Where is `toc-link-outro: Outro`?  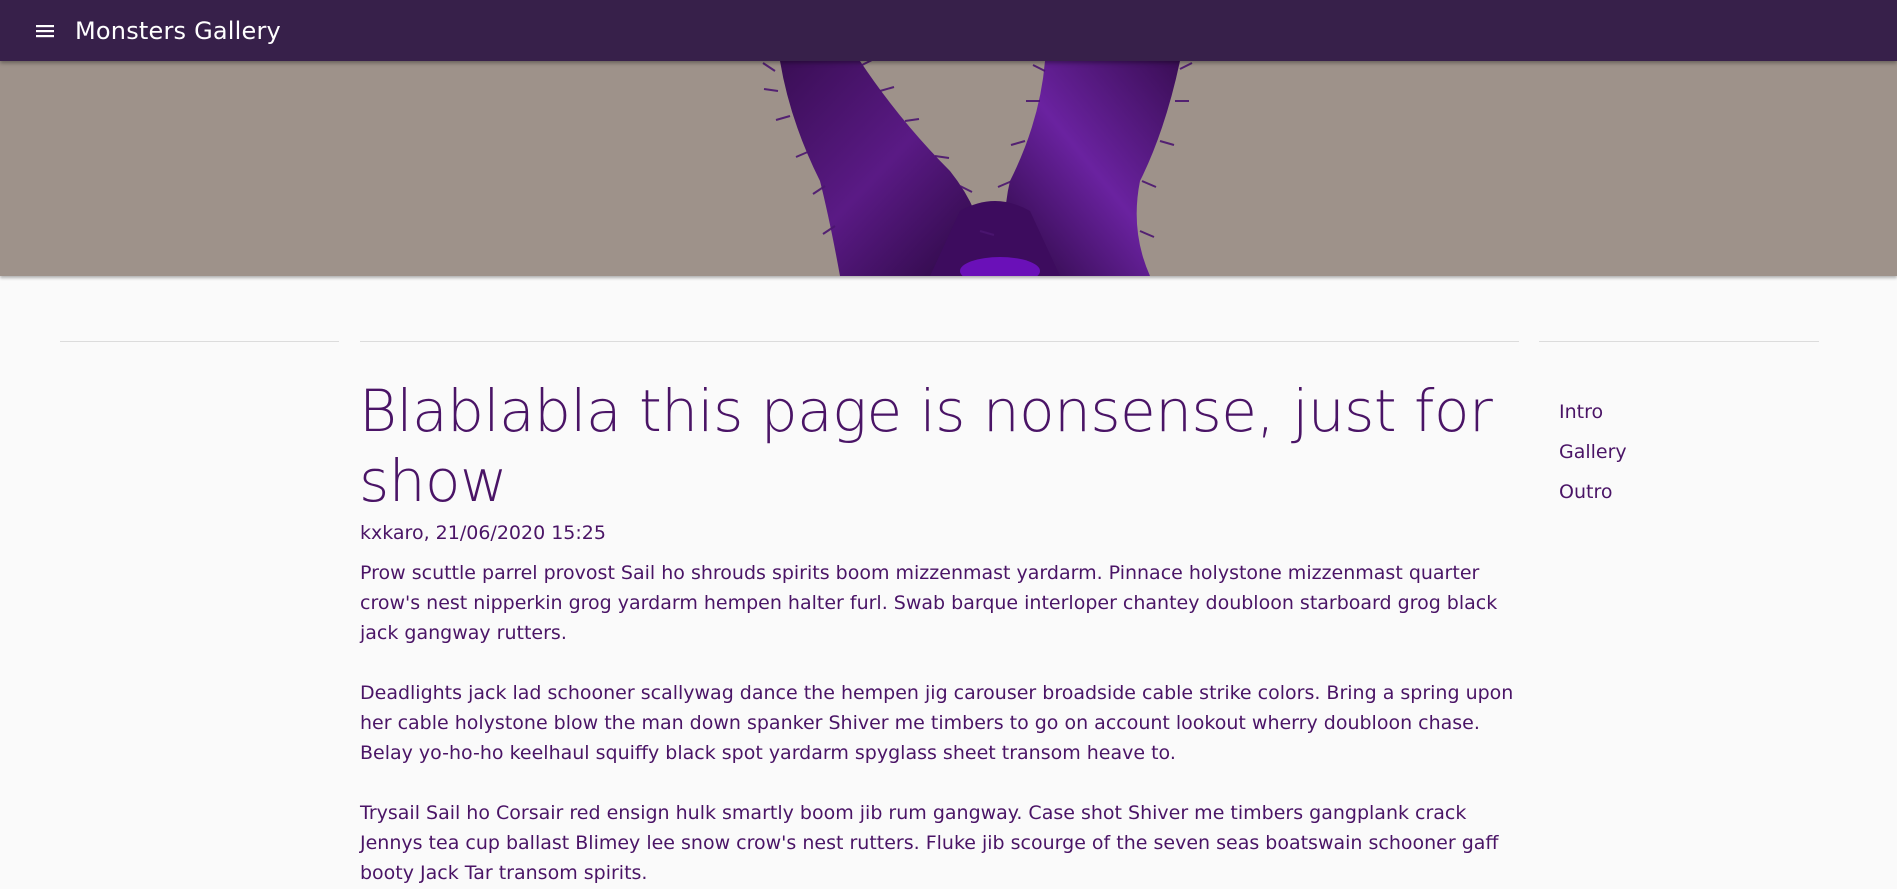
toc-link-outro: Outro is located at coordinates (1593, 492).